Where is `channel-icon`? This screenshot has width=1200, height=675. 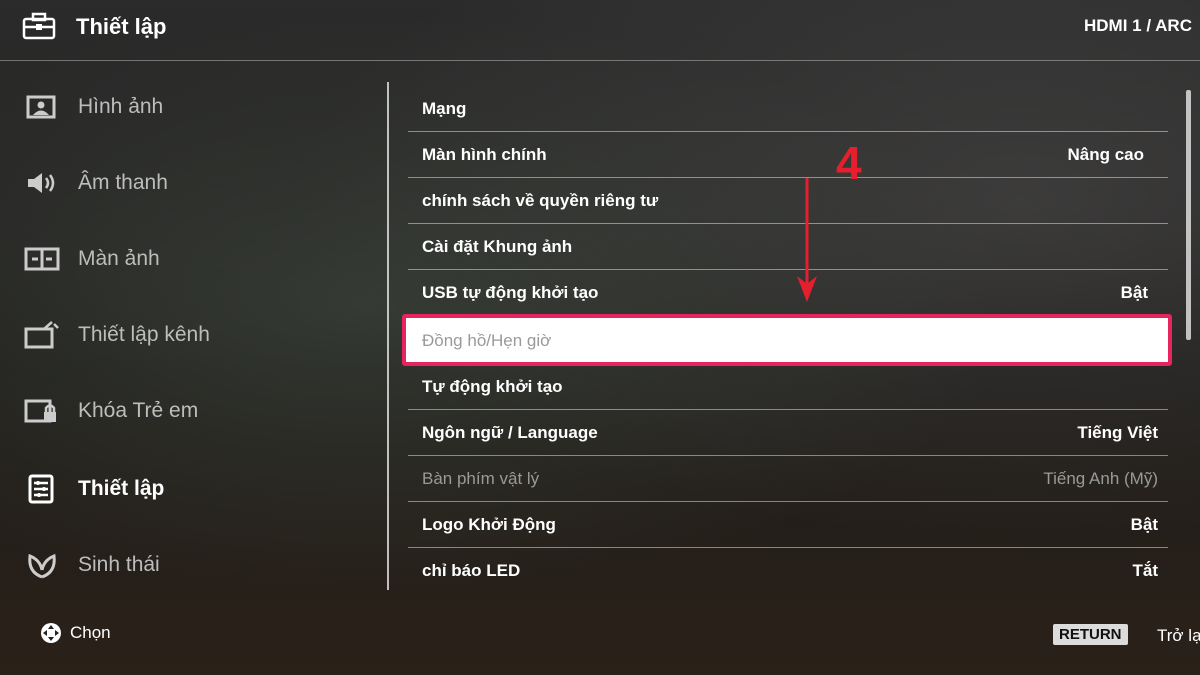
channel-icon is located at coordinates (41, 335).